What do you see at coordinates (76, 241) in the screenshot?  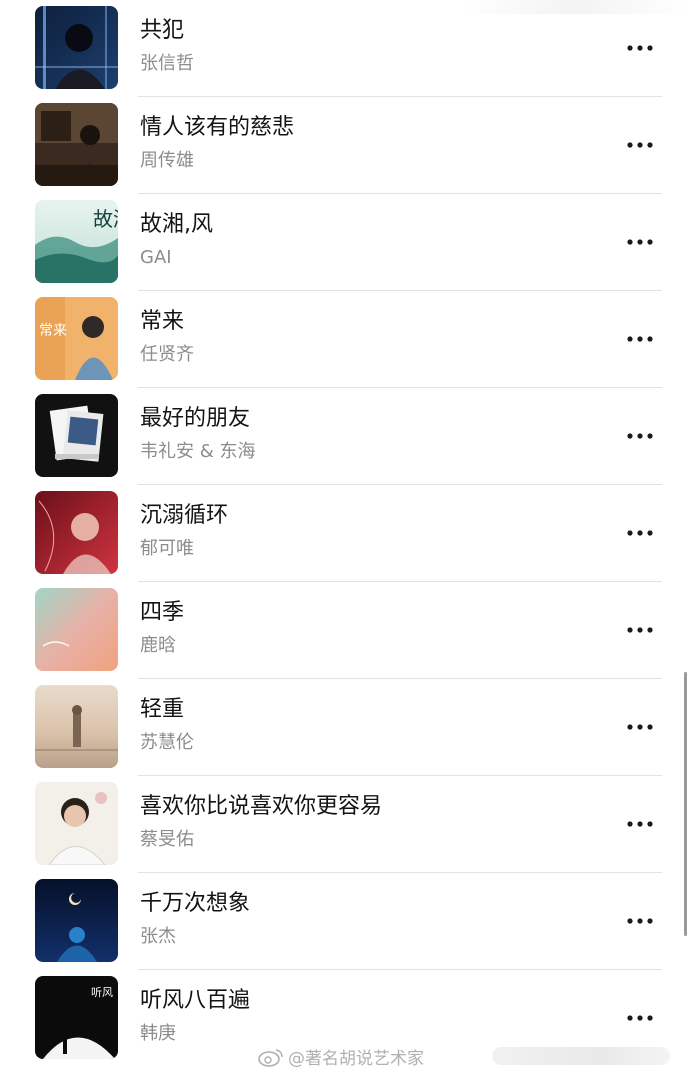 I see `album-cover: 故湘风` at bounding box center [76, 241].